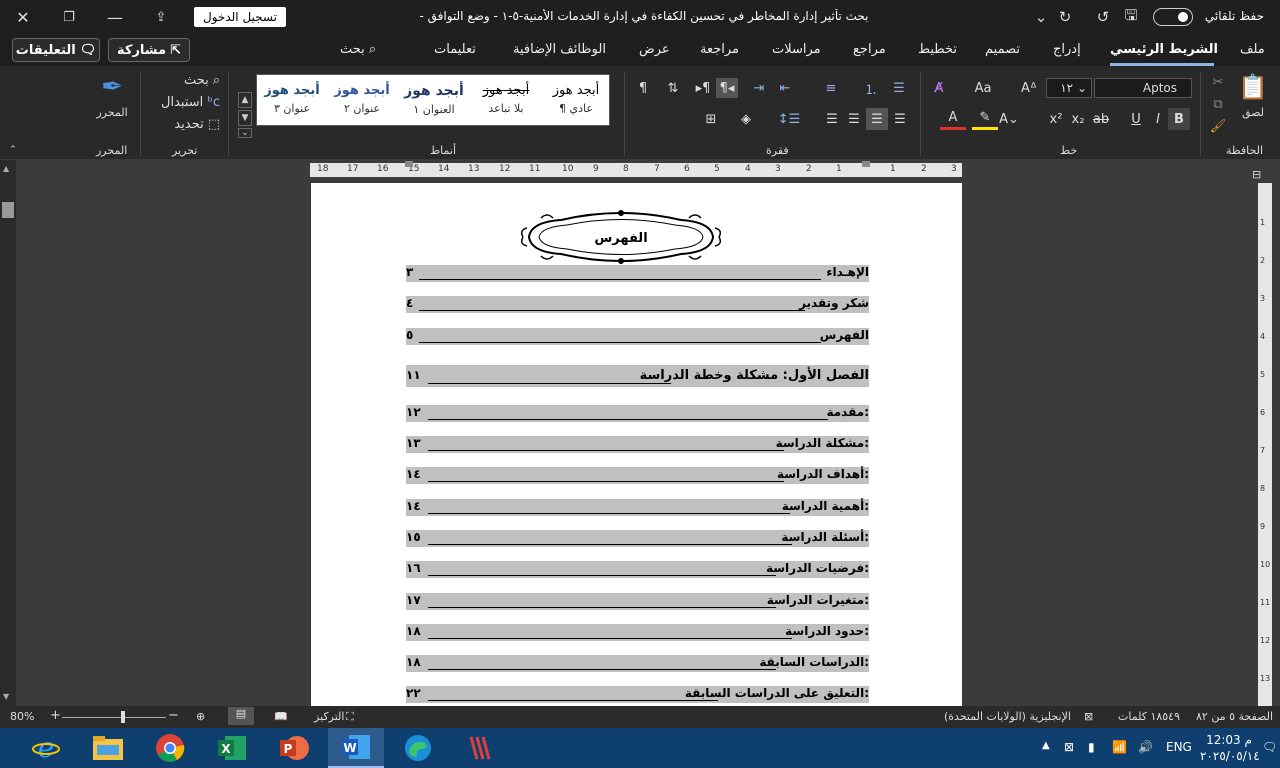 This screenshot has width=1280, height=768. I want to click on styles-scroll-up-icon: ▲, so click(245, 100).